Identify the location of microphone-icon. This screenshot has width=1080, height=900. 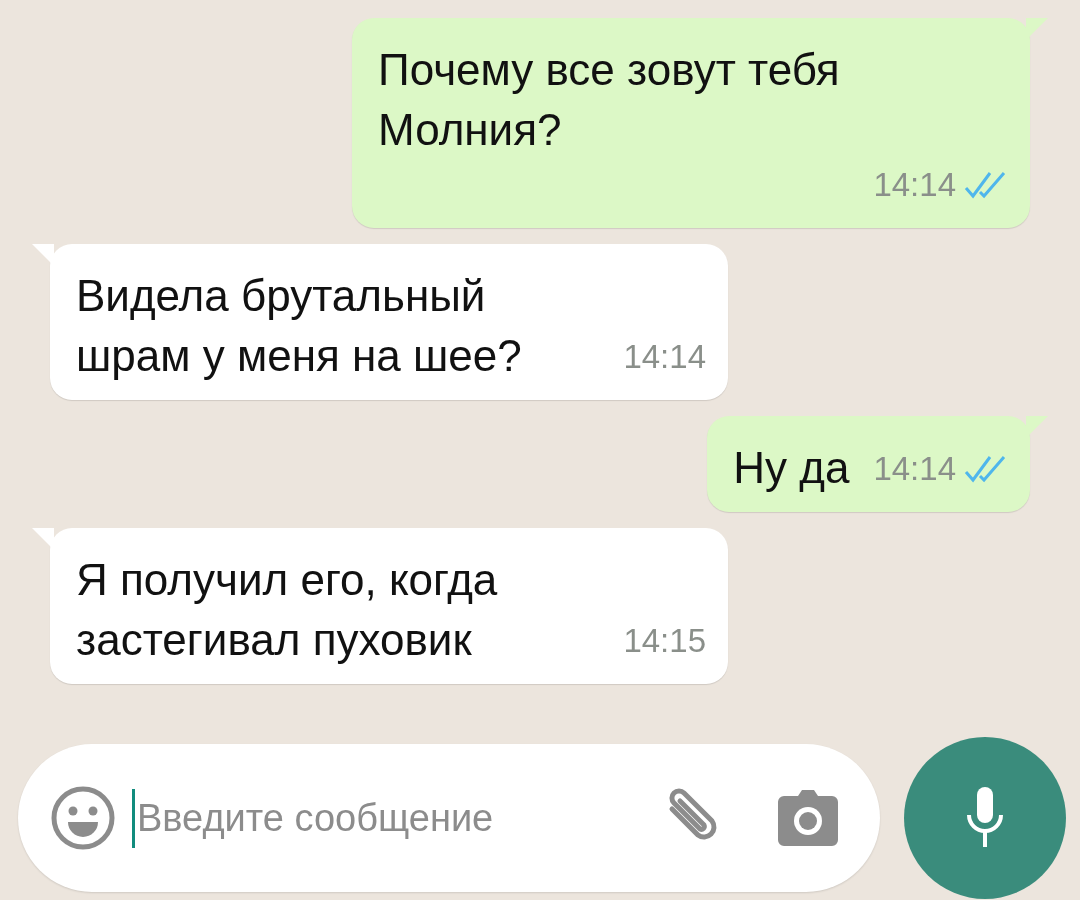
(985, 818).